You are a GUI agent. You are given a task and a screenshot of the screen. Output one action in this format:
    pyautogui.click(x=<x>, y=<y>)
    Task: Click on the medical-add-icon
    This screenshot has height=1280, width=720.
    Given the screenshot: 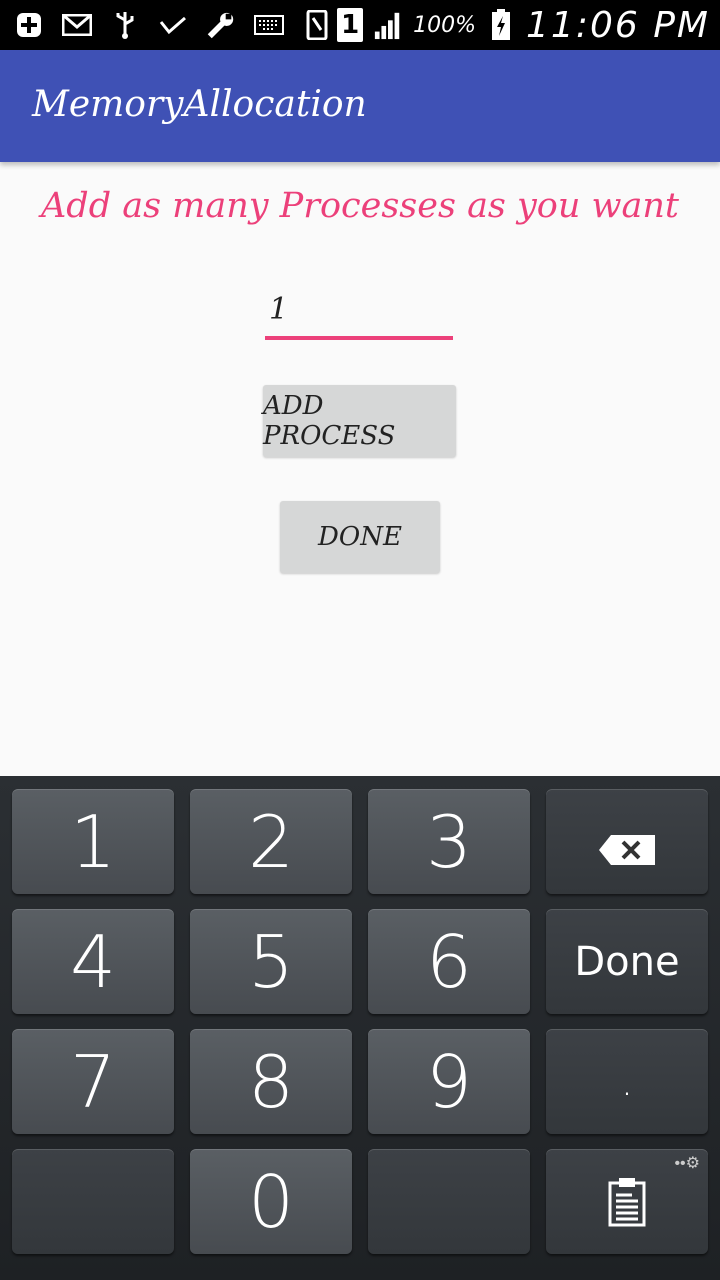 What is the action you would take?
    pyautogui.click(x=29, y=25)
    